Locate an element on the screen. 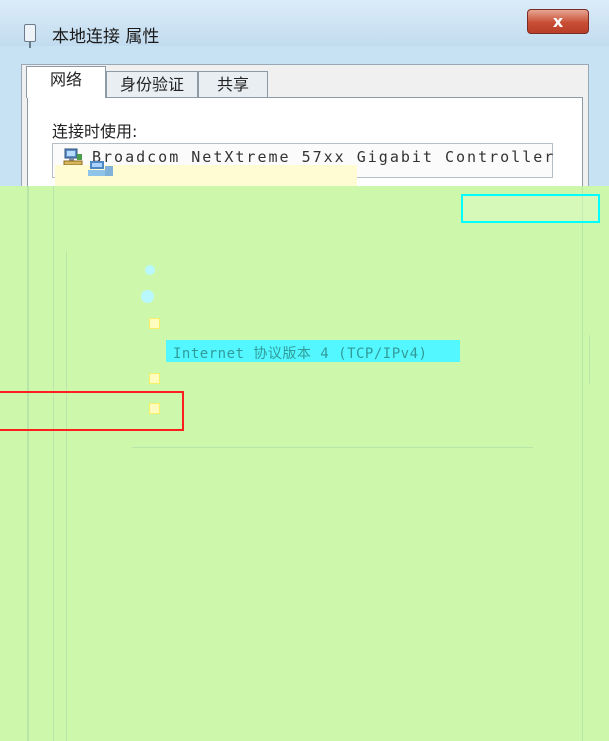 The image size is (609, 741). close-button: x is located at coordinates (558, 21).